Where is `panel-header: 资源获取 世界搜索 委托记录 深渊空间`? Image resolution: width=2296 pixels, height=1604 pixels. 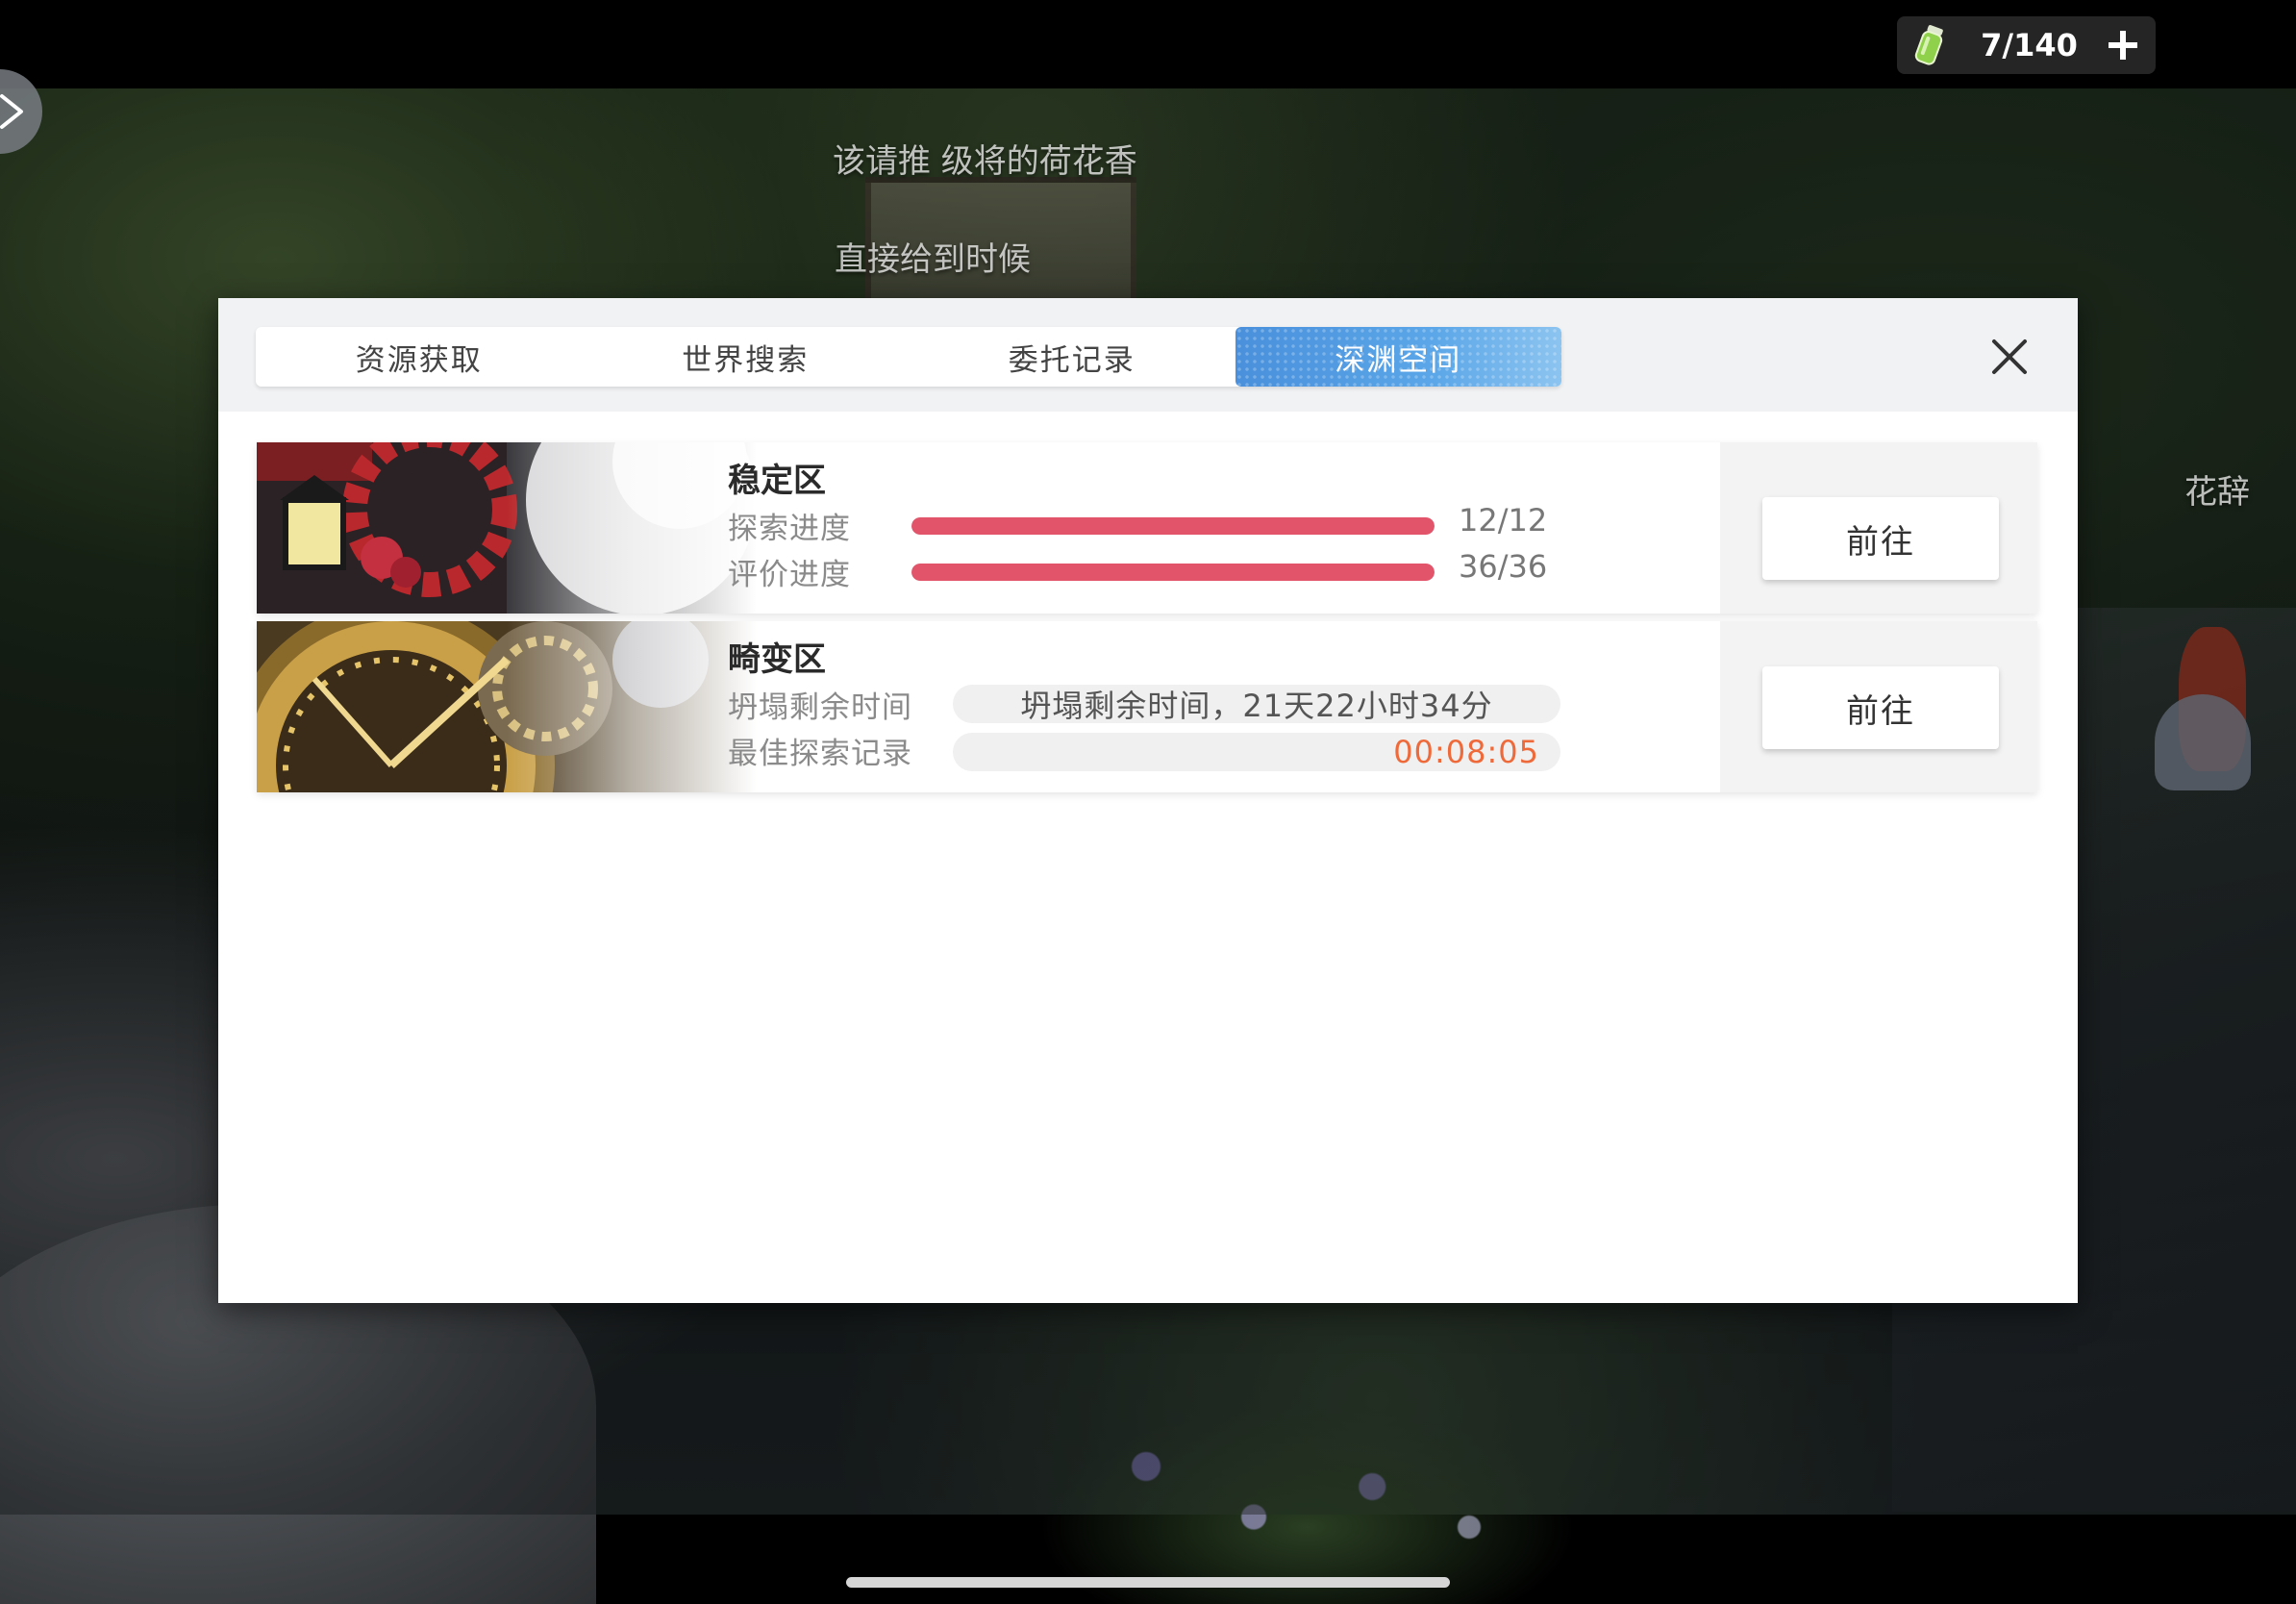 panel-header: 资源获取 世界搜索 委托记录 深渊空间 is located at coordinates (1148, 355).